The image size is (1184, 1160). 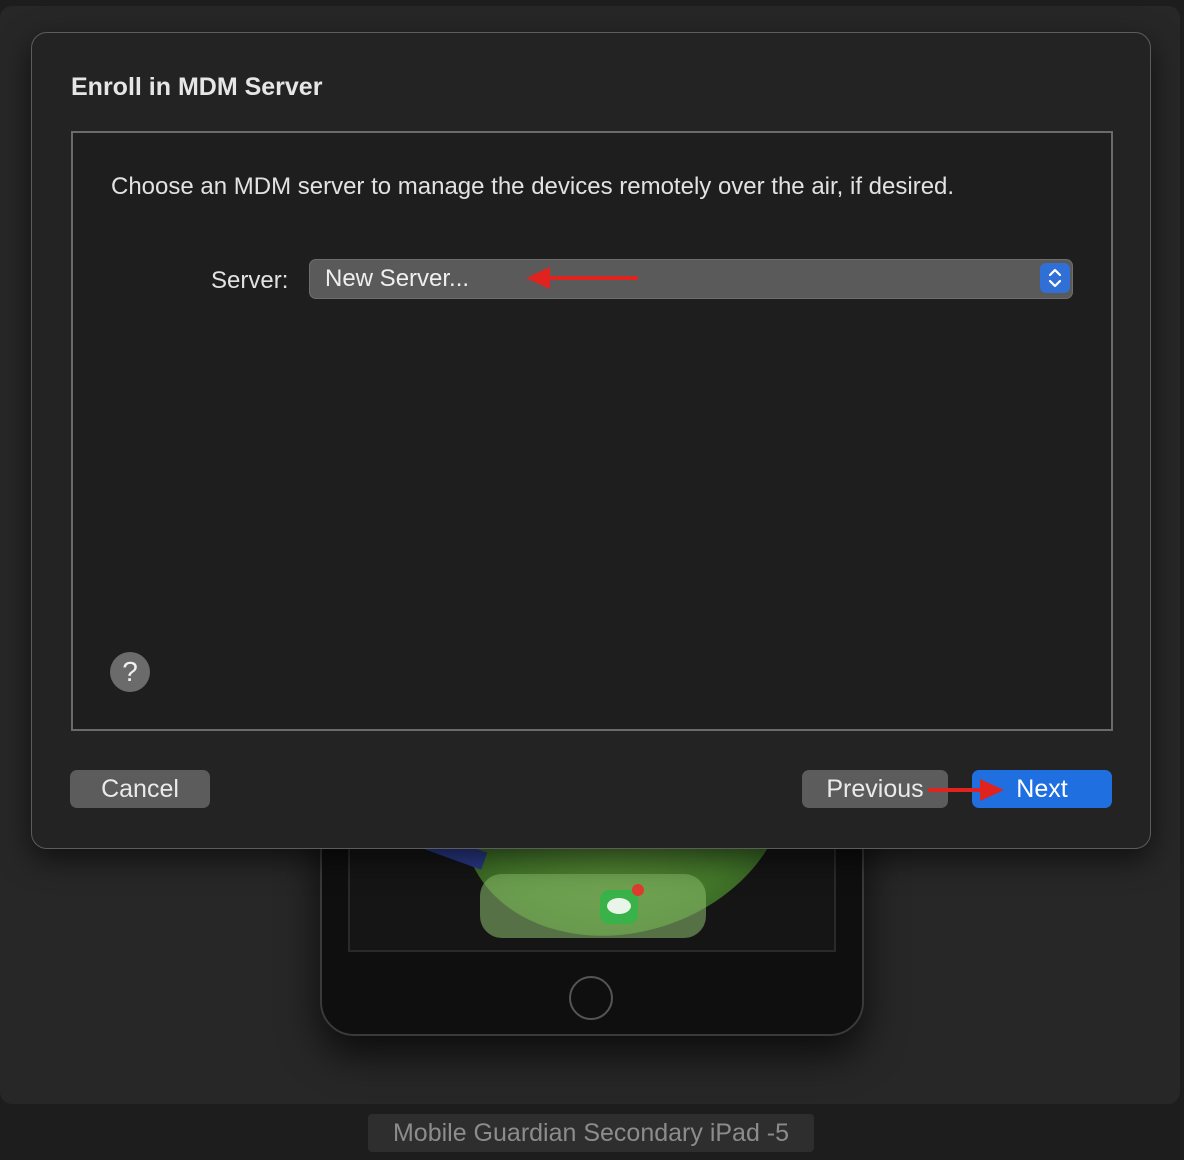 I want to click on next-button: Next, so click(x=1042, y=789).